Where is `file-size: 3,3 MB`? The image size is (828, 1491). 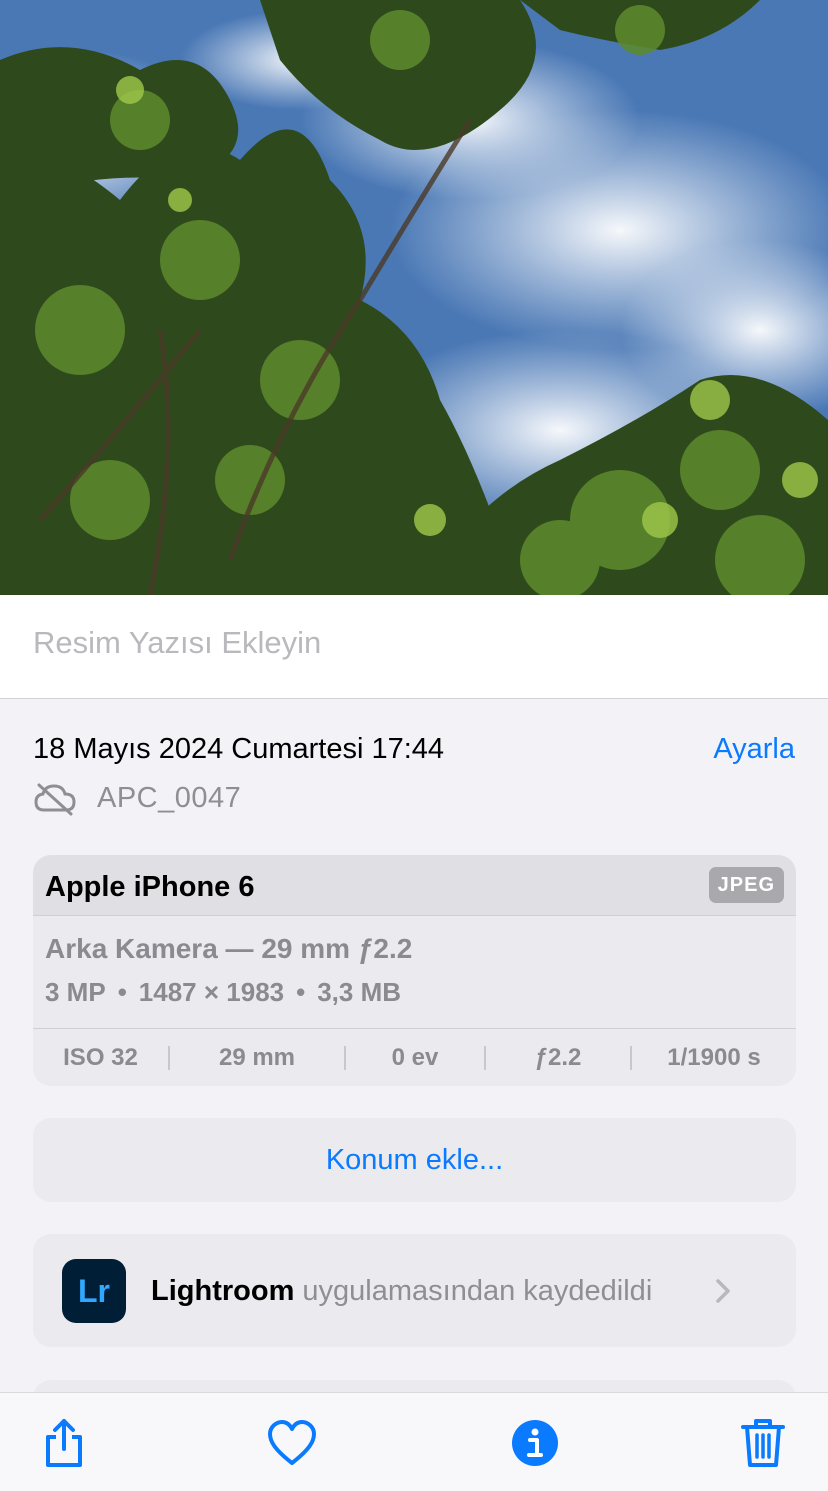
file-size: 3,3 MB is located at coordinates (359, 992).